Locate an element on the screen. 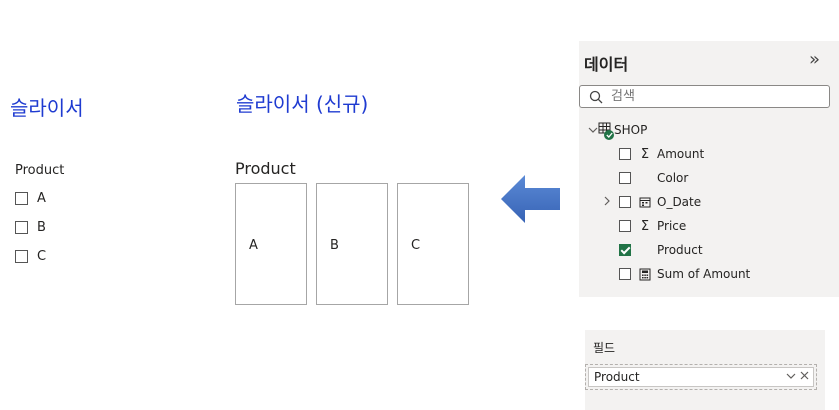 This screenshot has height=410, width=839. table-icon is located at coordinates (606, 131).